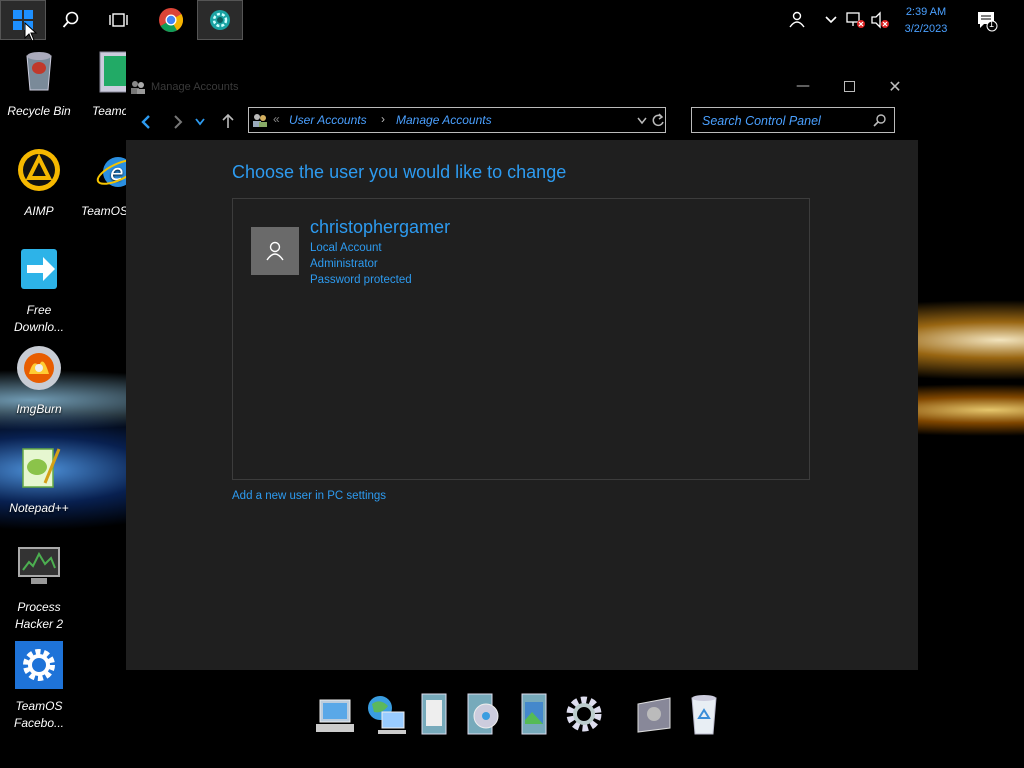 The width and height of the screenshot is (1024, 768). Describe the element at coordinates (39, 368) in the screenshot. I see `imgburn-disc-icon` at that location.